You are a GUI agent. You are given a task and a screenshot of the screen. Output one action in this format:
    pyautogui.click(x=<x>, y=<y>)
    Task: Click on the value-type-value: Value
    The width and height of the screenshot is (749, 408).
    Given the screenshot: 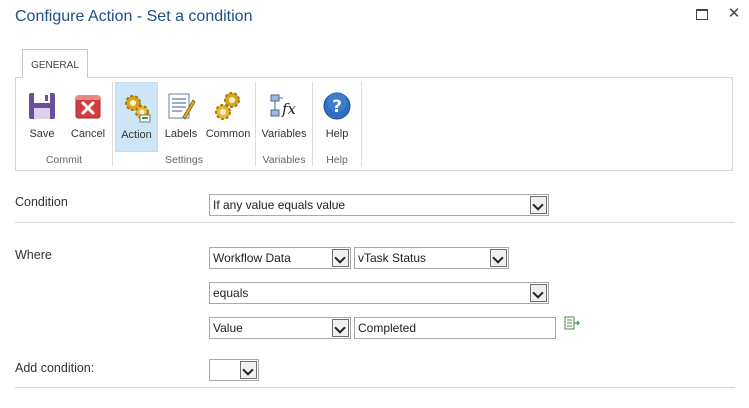 What is the action you would take?
    pyautogui.click(x=228, y=328)
    